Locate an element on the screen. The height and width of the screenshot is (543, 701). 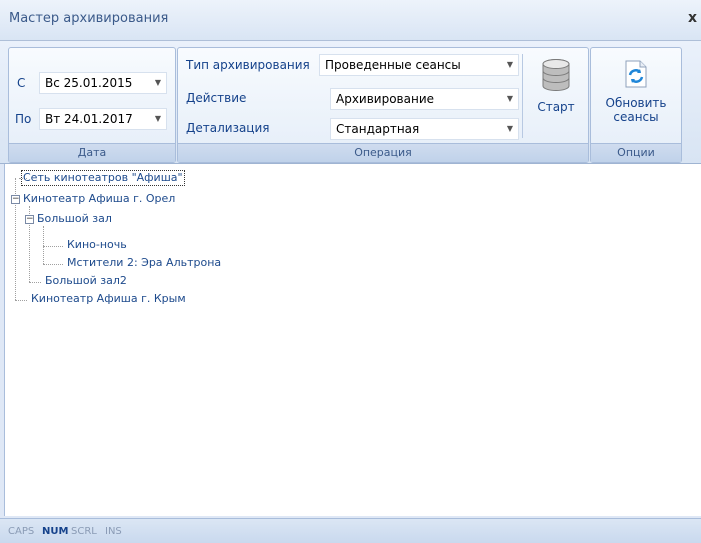
tree-node-cinema-orel: Кинотеатр Афиша г. Орел is located at coordinates (99, 198).